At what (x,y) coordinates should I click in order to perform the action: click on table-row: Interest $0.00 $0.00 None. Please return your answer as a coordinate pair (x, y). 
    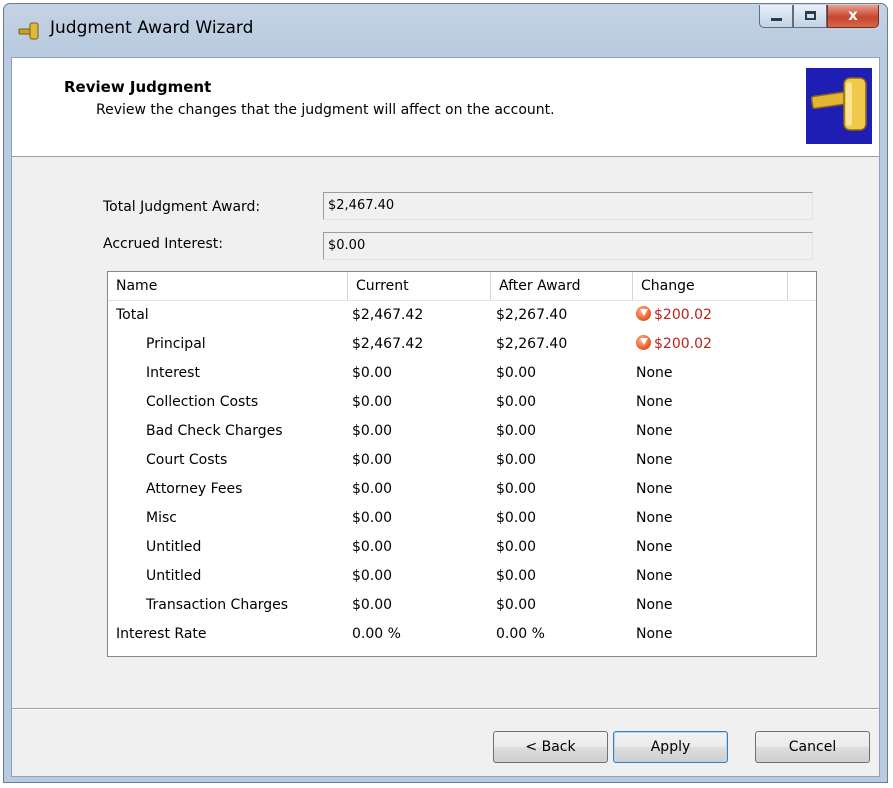
    Looking at the image, I should click on (462, 373).